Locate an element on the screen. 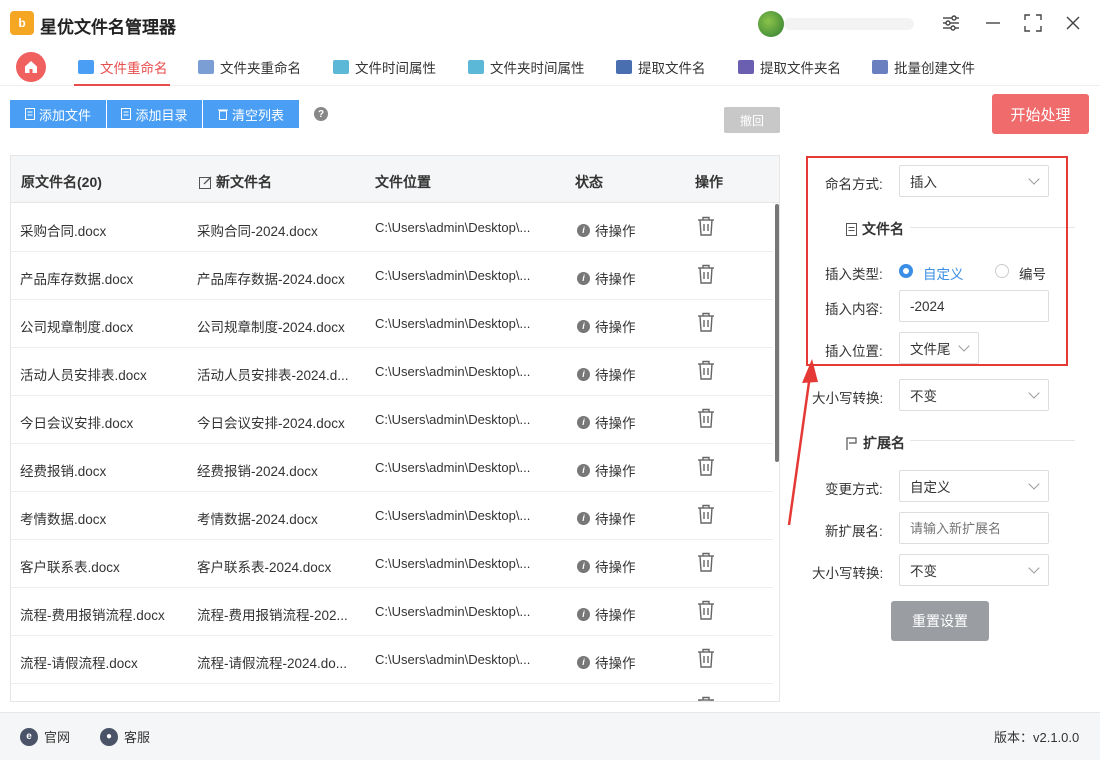  tab-folder-rename: 文件夹重命名 is located at coordinates (249, 67).